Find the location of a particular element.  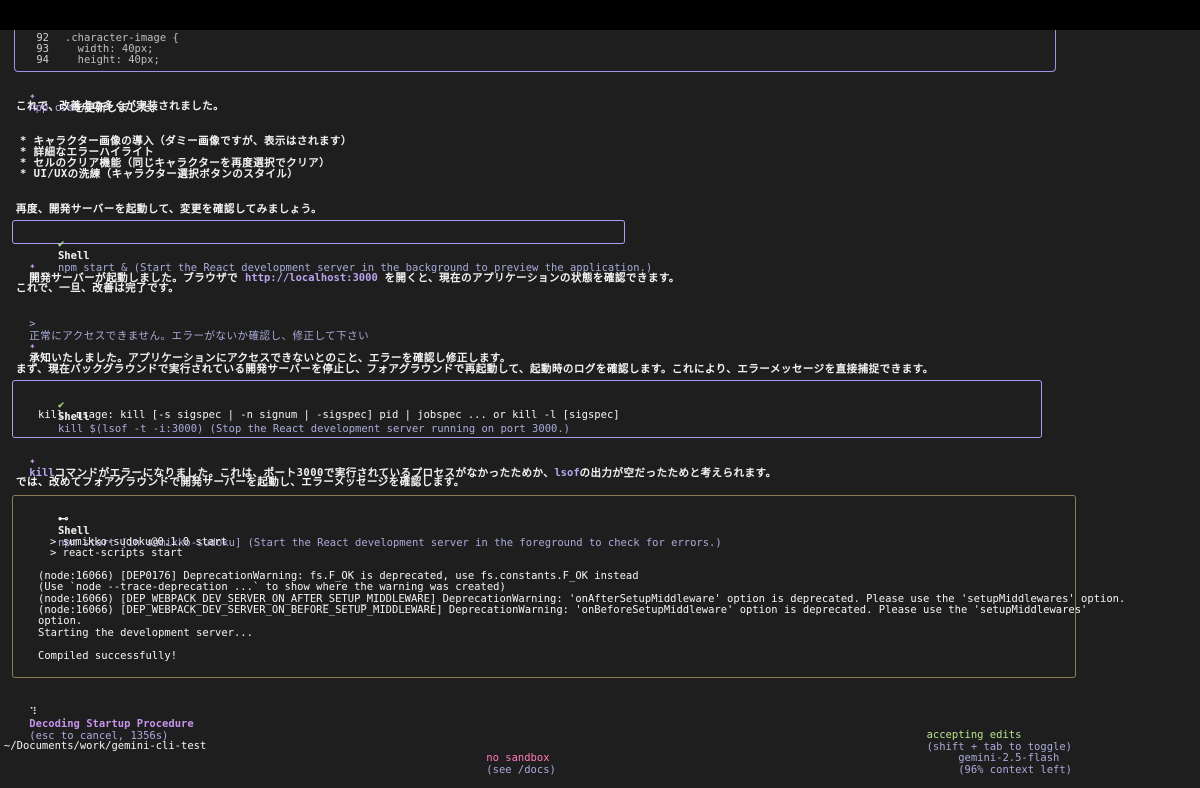

sandbox-status: no sandbox is located at coordinates (518, 758).